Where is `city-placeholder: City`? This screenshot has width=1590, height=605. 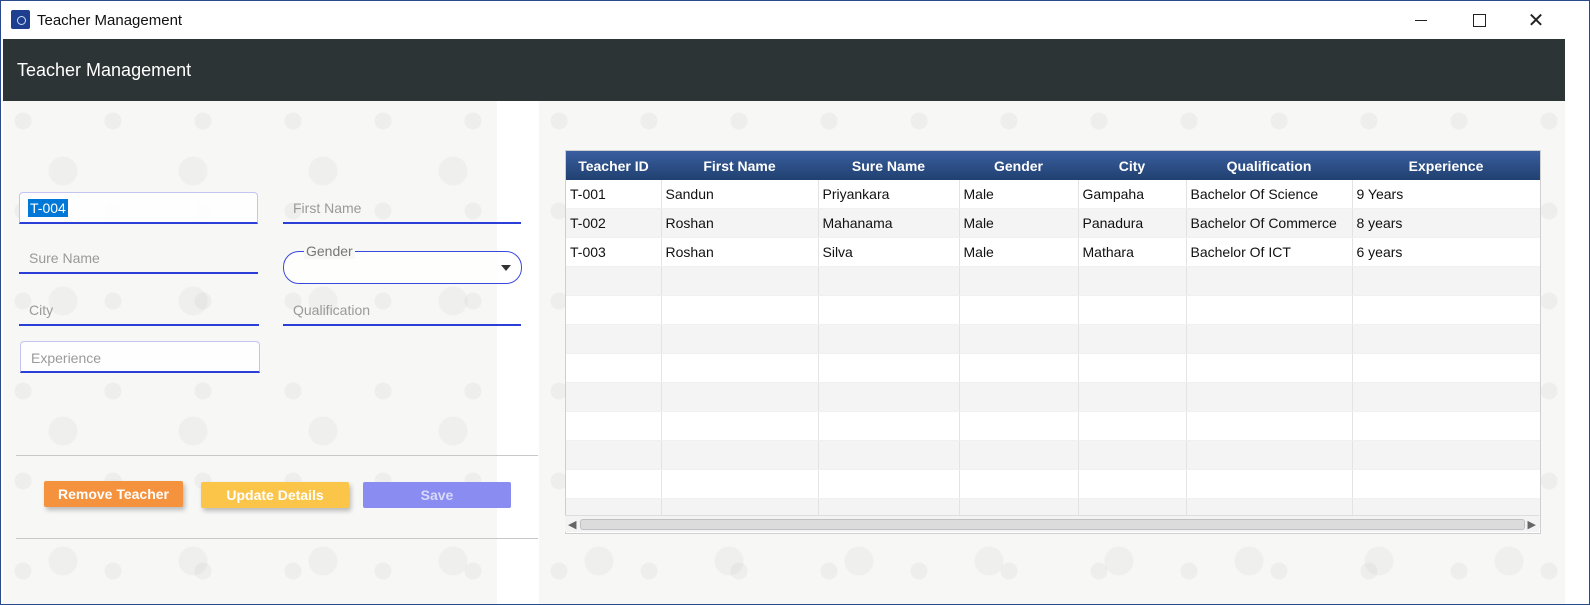
city-placeholder: City is located at coordinates (41, 310).